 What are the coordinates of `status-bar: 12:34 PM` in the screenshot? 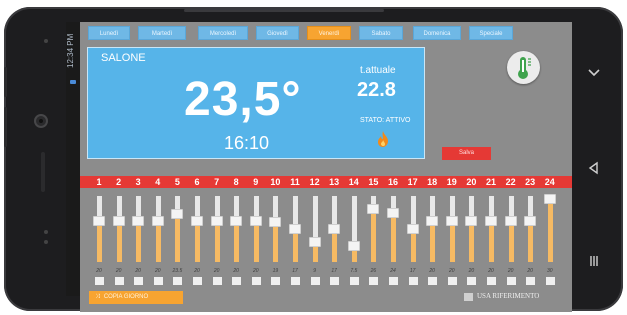 It's located at (73, 159).